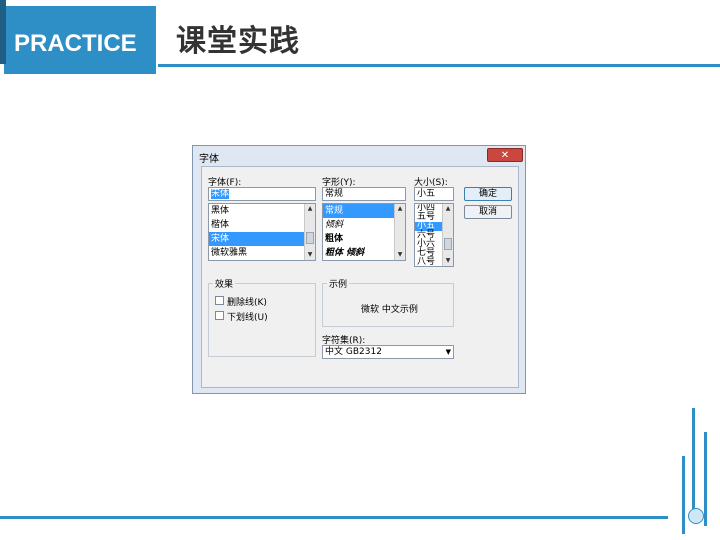 Image resolution: width=720 pixels, height=540 pixels. Describe the element at coordinates (388, 302) in the screenshot. I see `sample-group: 示例 微软 中文示例` at that location.